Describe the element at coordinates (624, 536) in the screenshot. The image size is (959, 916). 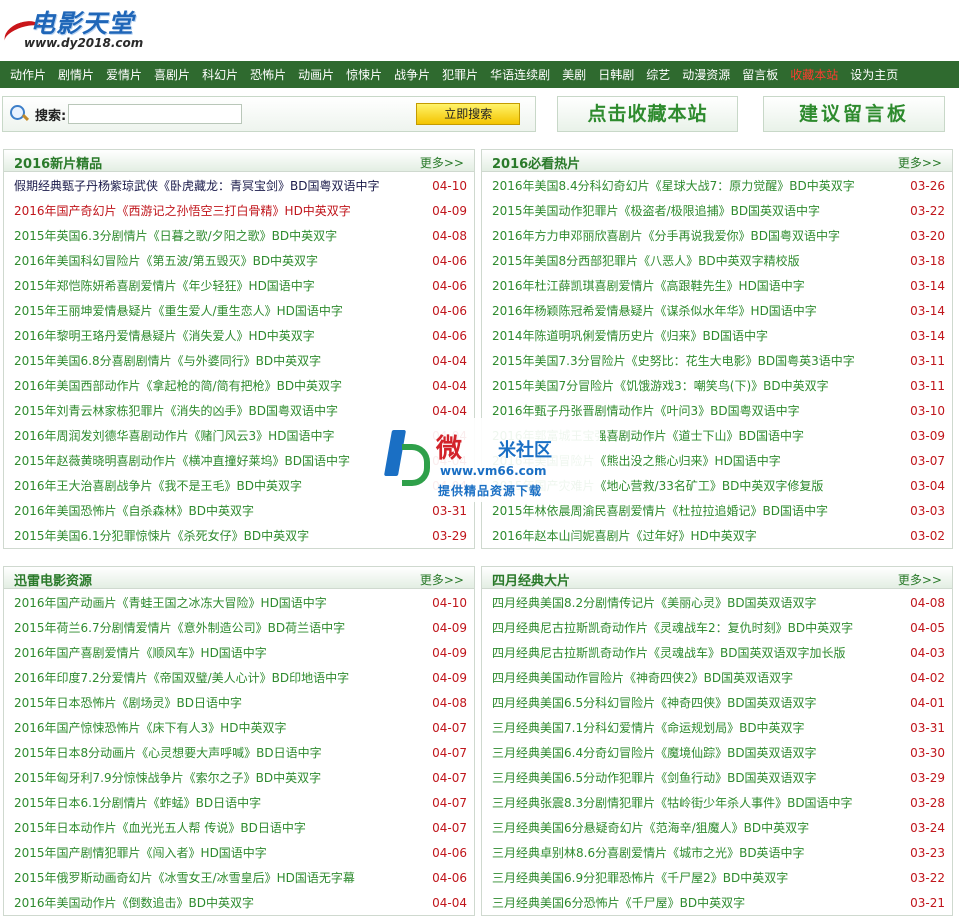
I see `movie-title-link: 2016年赵本山闫妮喜剧片《过年好》HD中英双字` at that location.